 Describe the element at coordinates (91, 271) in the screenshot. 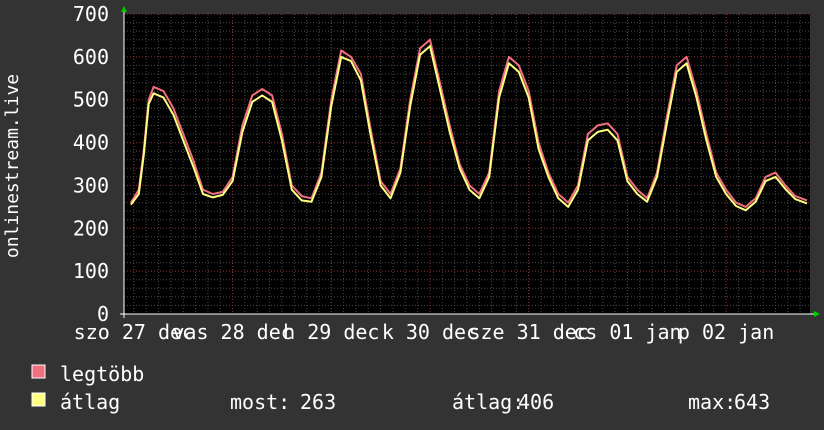

I see `y-tick-label: 100` at that location.